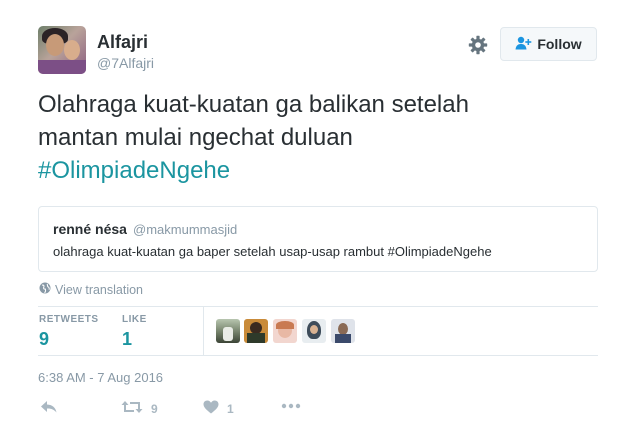  Describe the element at coordinates (62, 50) in the screenshot. I see `author-avatar` at that location.